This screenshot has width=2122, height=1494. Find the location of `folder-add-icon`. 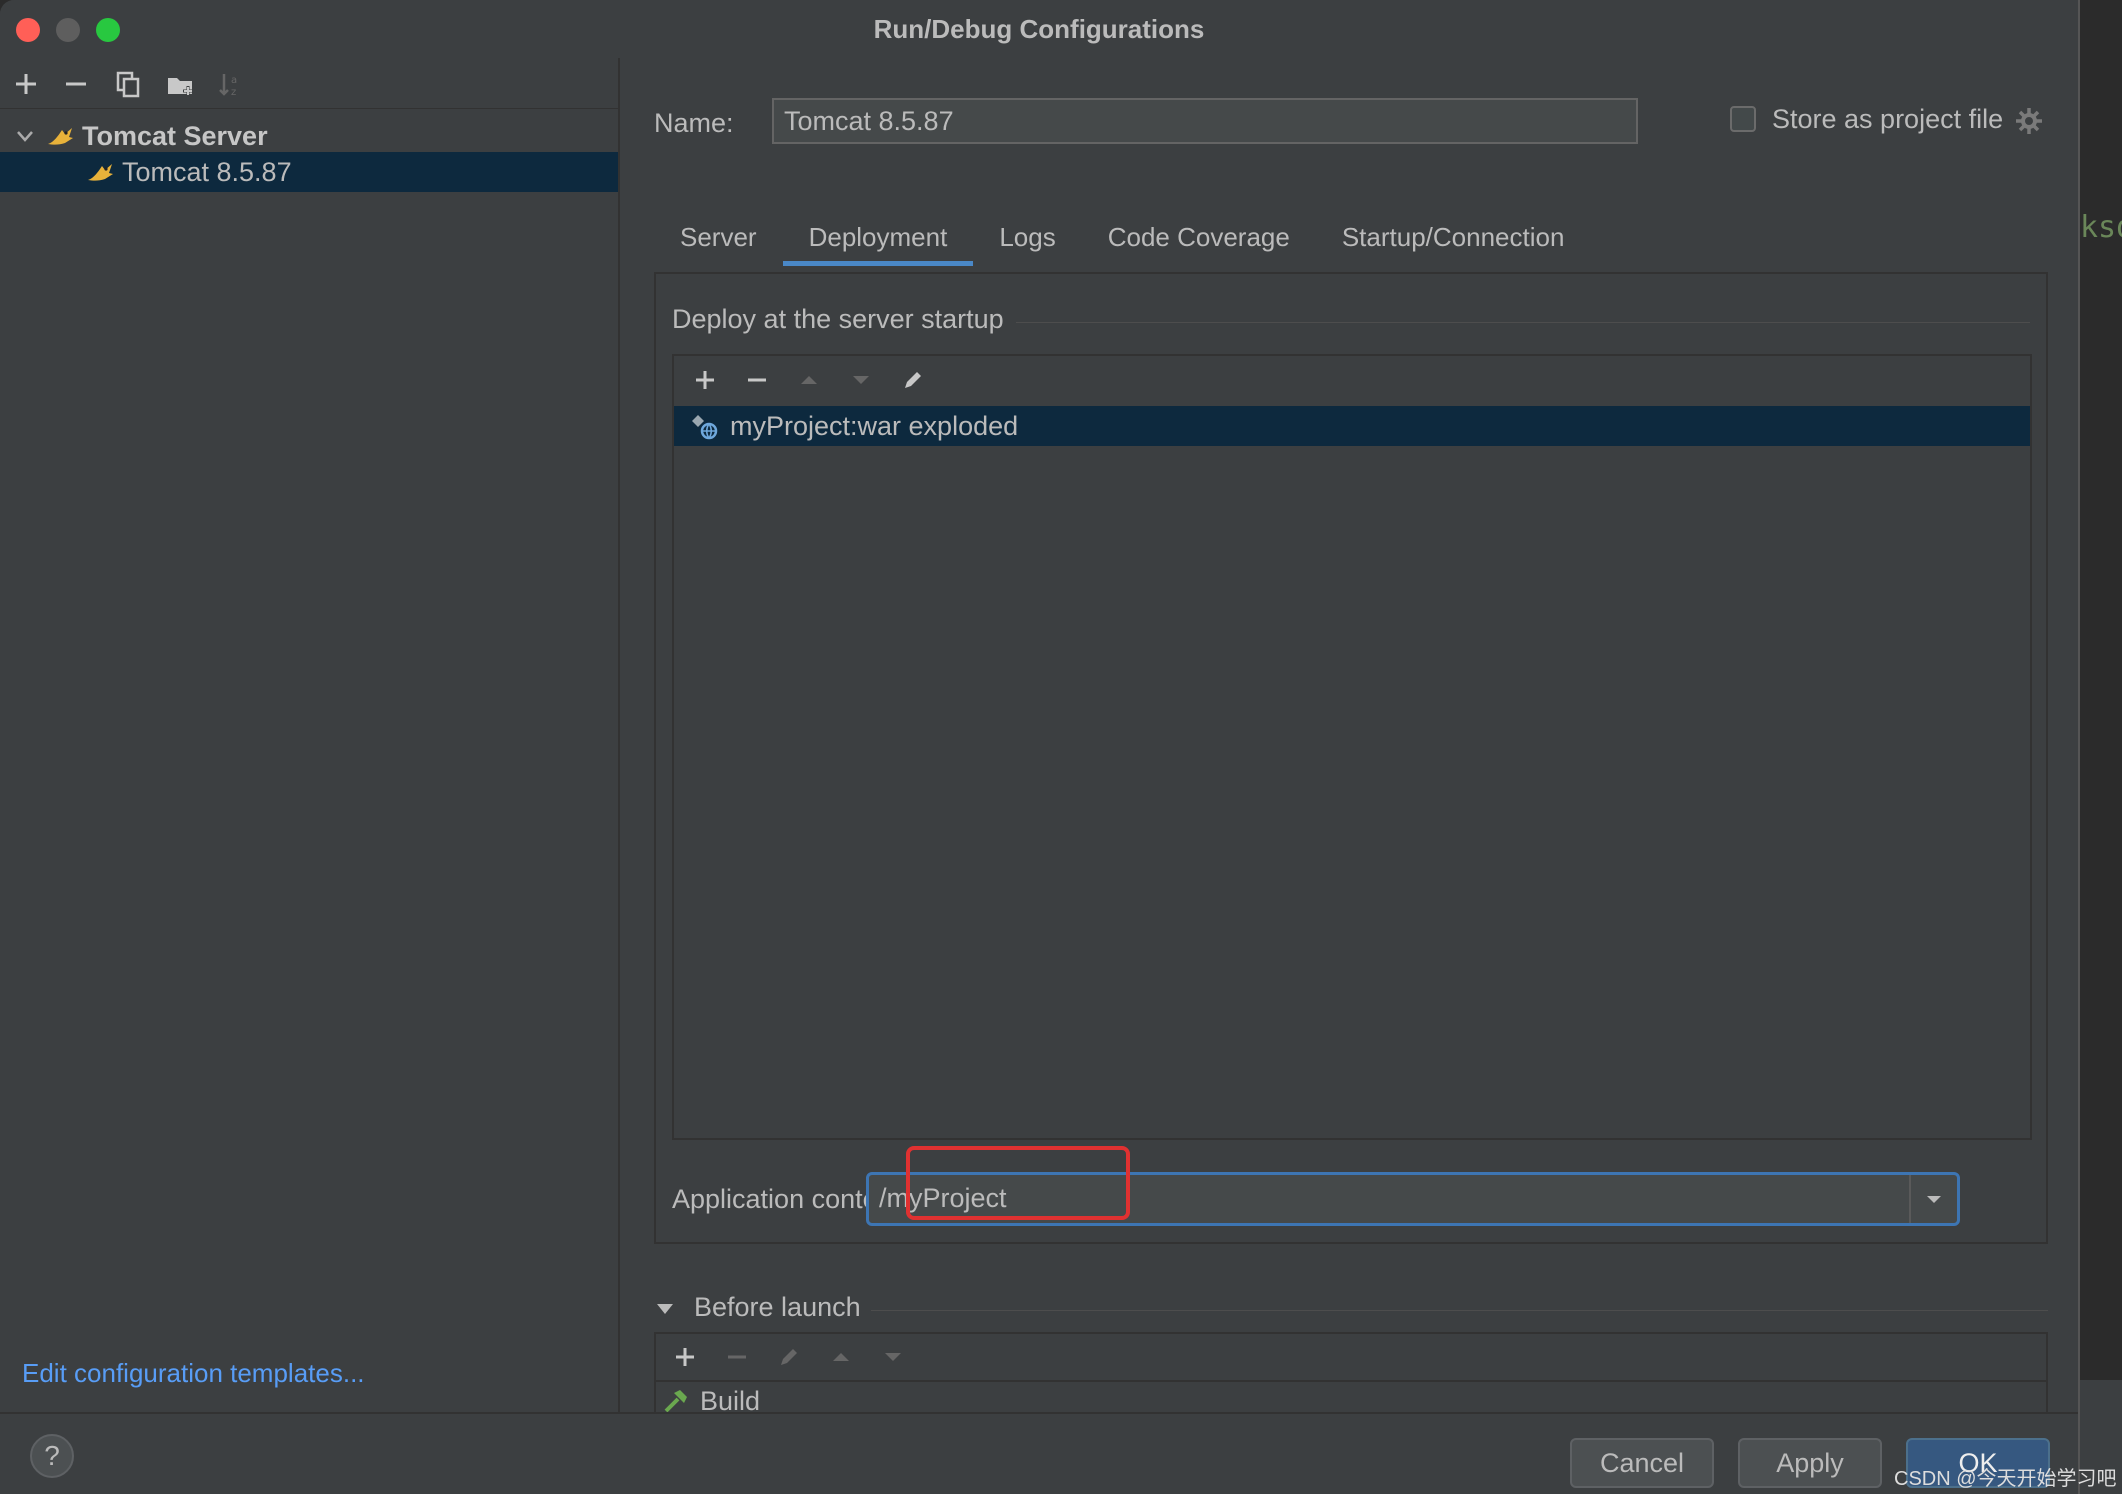

folder-add-icon is located at coordinates (180, 87).